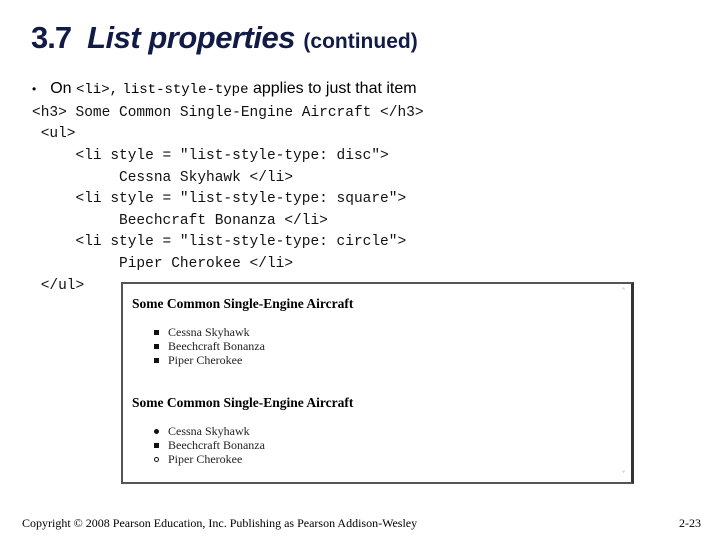  What do you see at coordinates (97, 90) in the screenshot?
I see `bullet-code-li: <li>,` at bounding box center [97, 90].